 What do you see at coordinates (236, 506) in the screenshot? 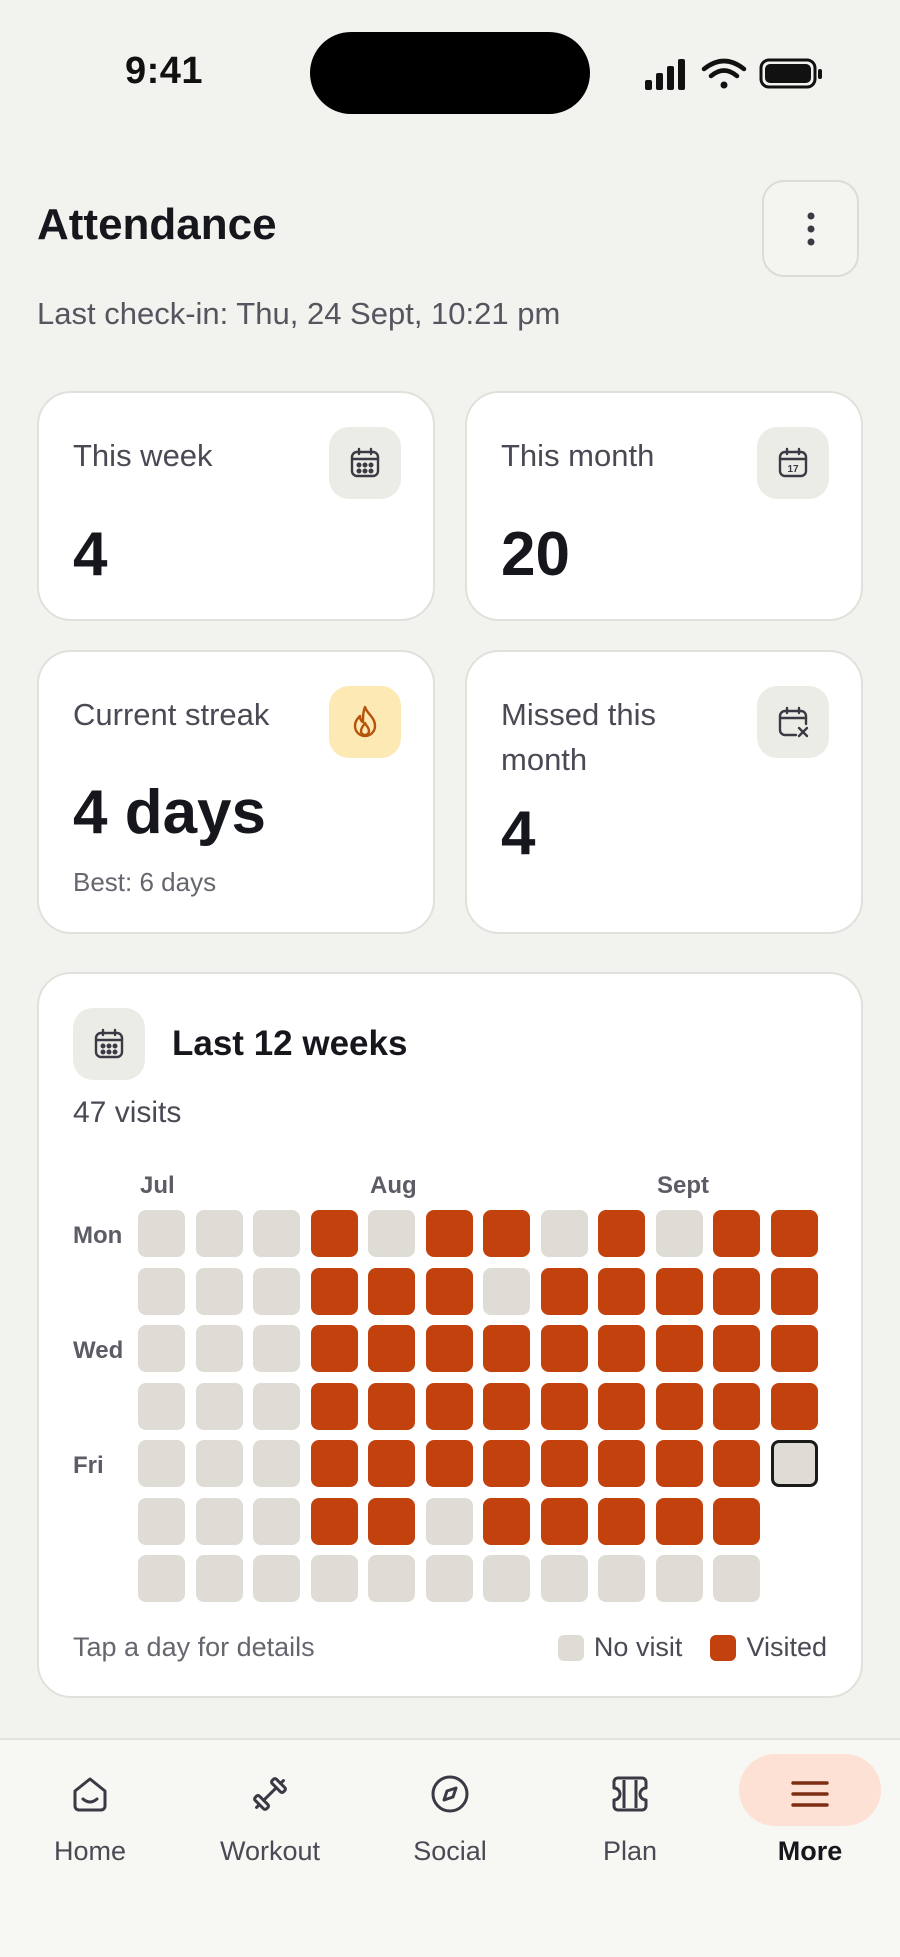
I see `stat-card-this-week: This week 4` at bounding box center [236, 506].